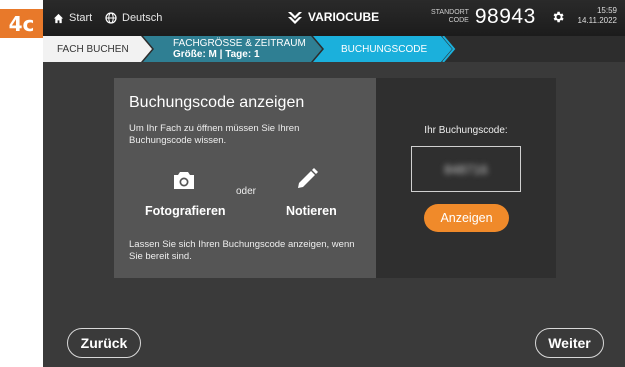 The height and width of the screenshot is (367, 625). What do you see at coordinates (142, 18) in the screenshot?
I see `language-label: Deutsch` at bounding box center [142, 18].